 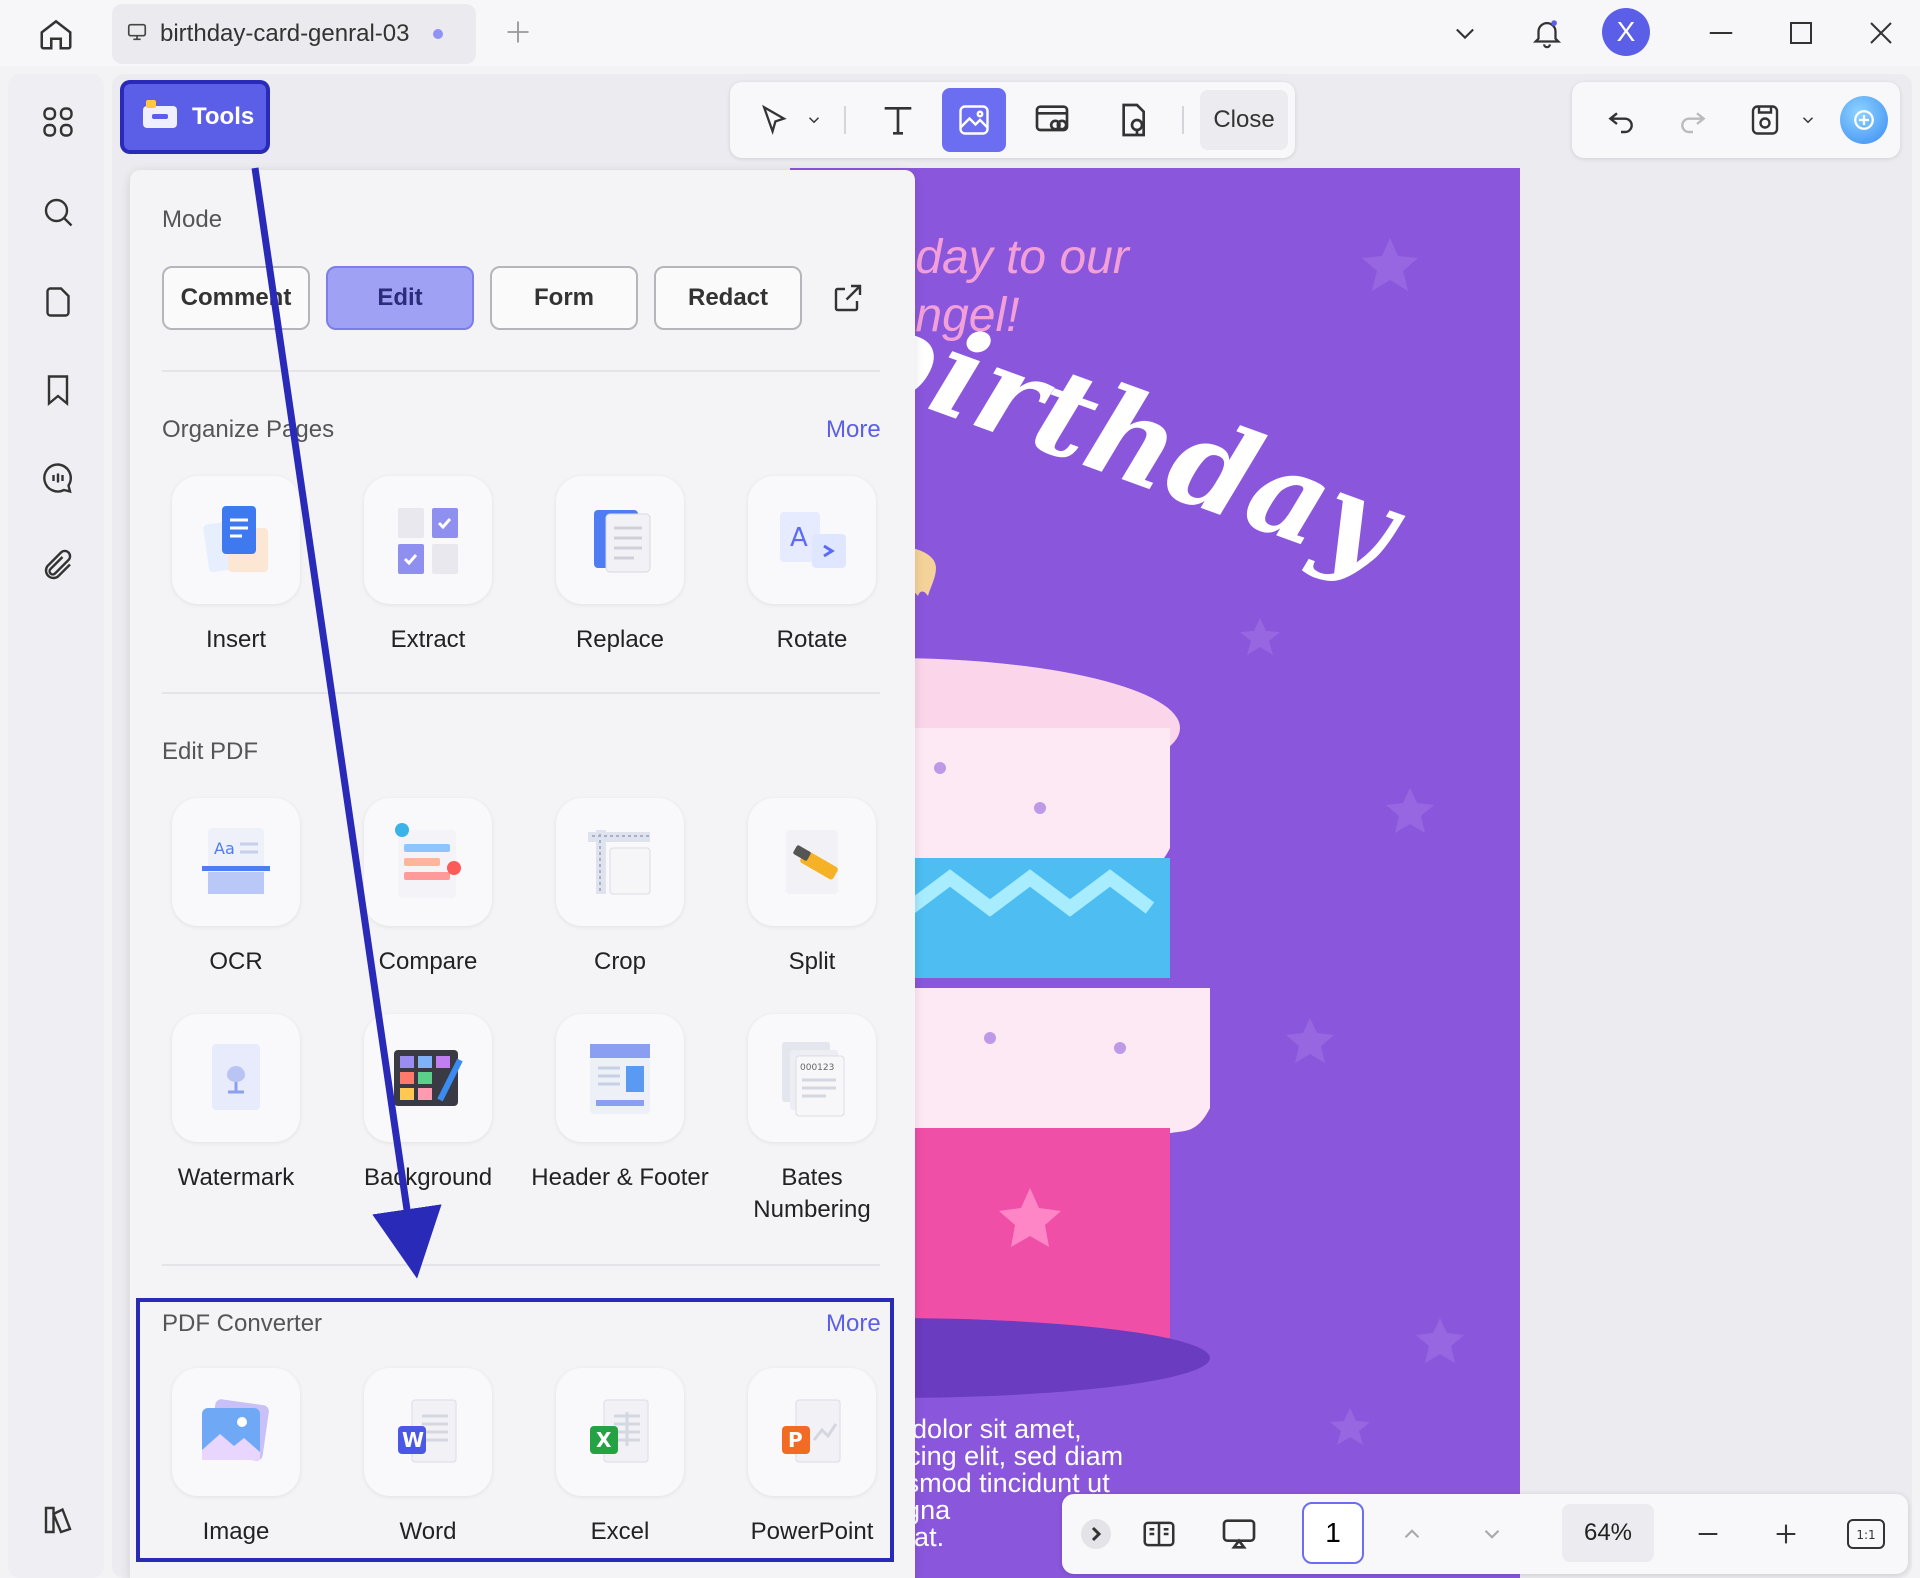 What do you see at coordinates (346, 723) in the screenshot?
I see `annotation-arrow` at bounding box center [346, 723].